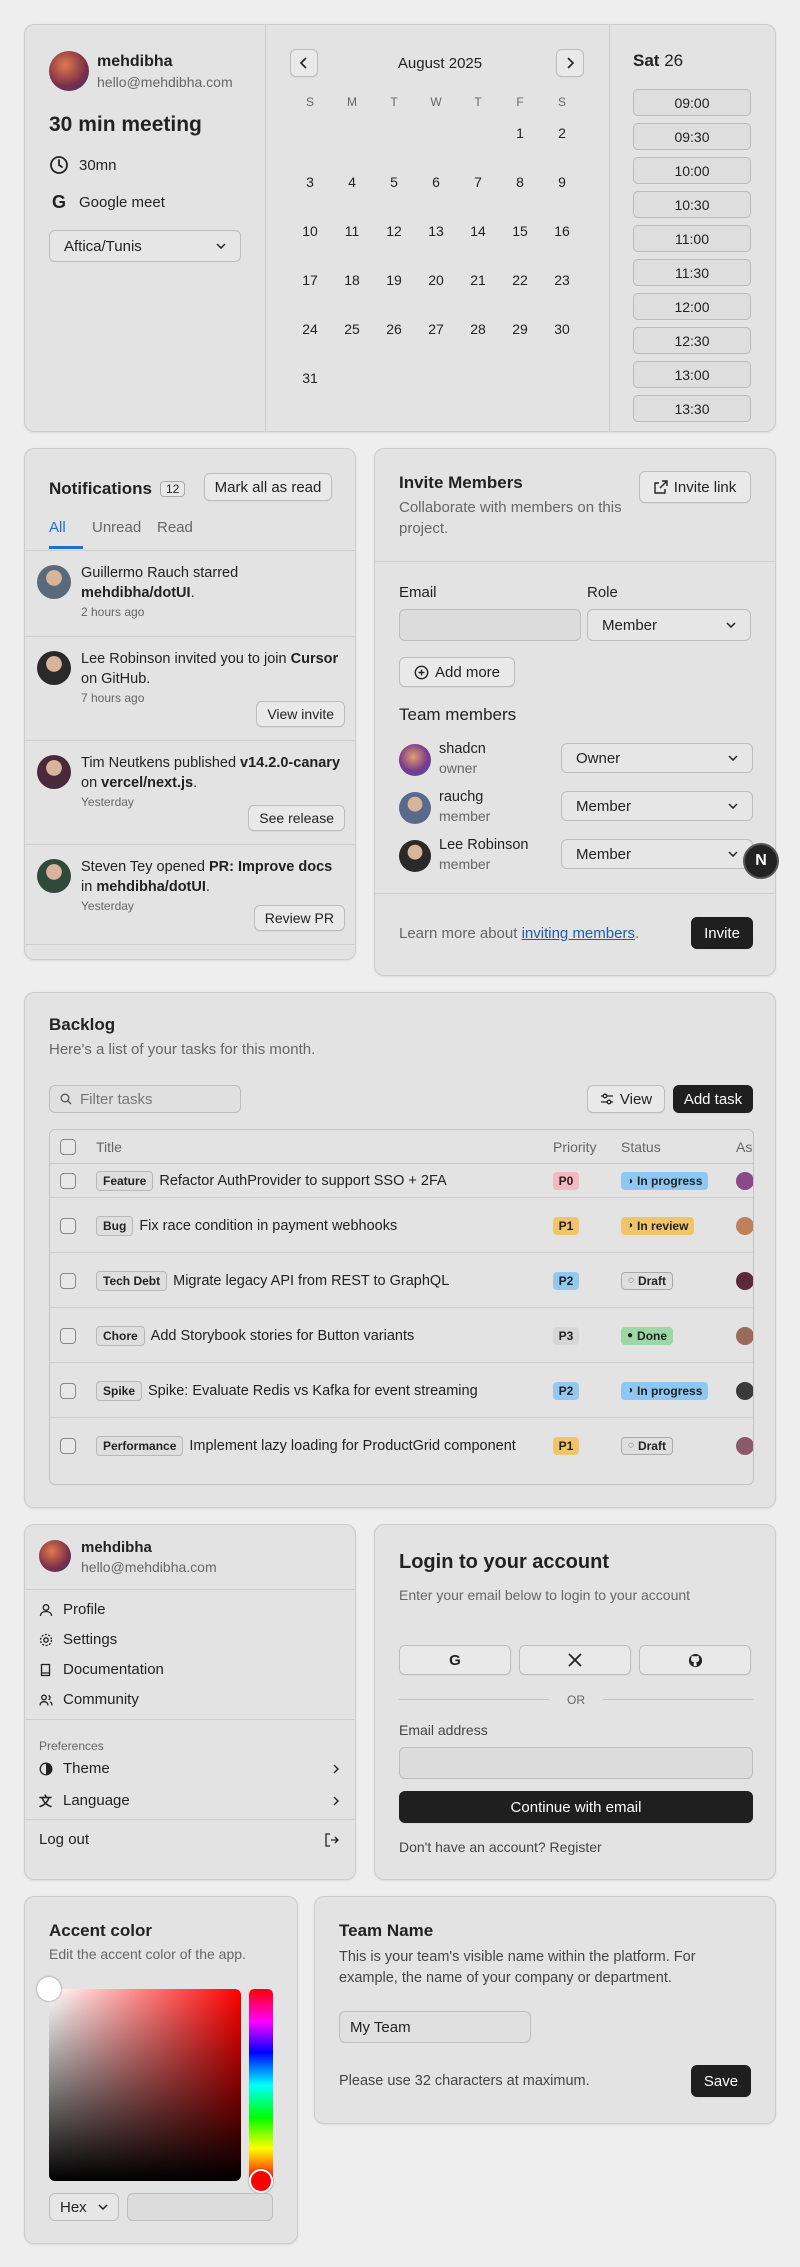 Image resolution: width=800 pixels, height=2267 pixels. What do you see at coordinates (490, 625) in the screenshot?
I see `invite-email-input` at bounding box center [490, 625].